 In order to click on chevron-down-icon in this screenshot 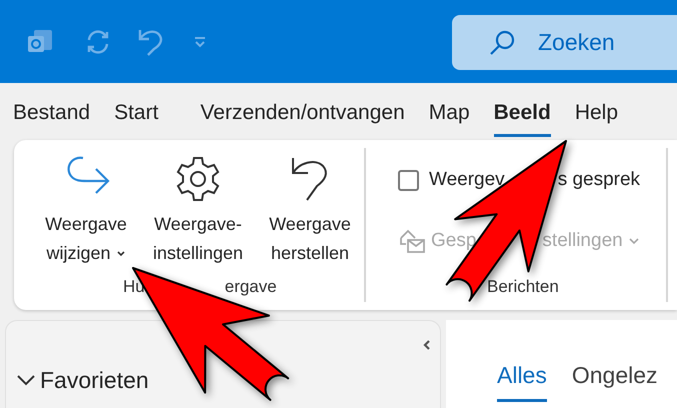, I will do `click(26, 380)`.